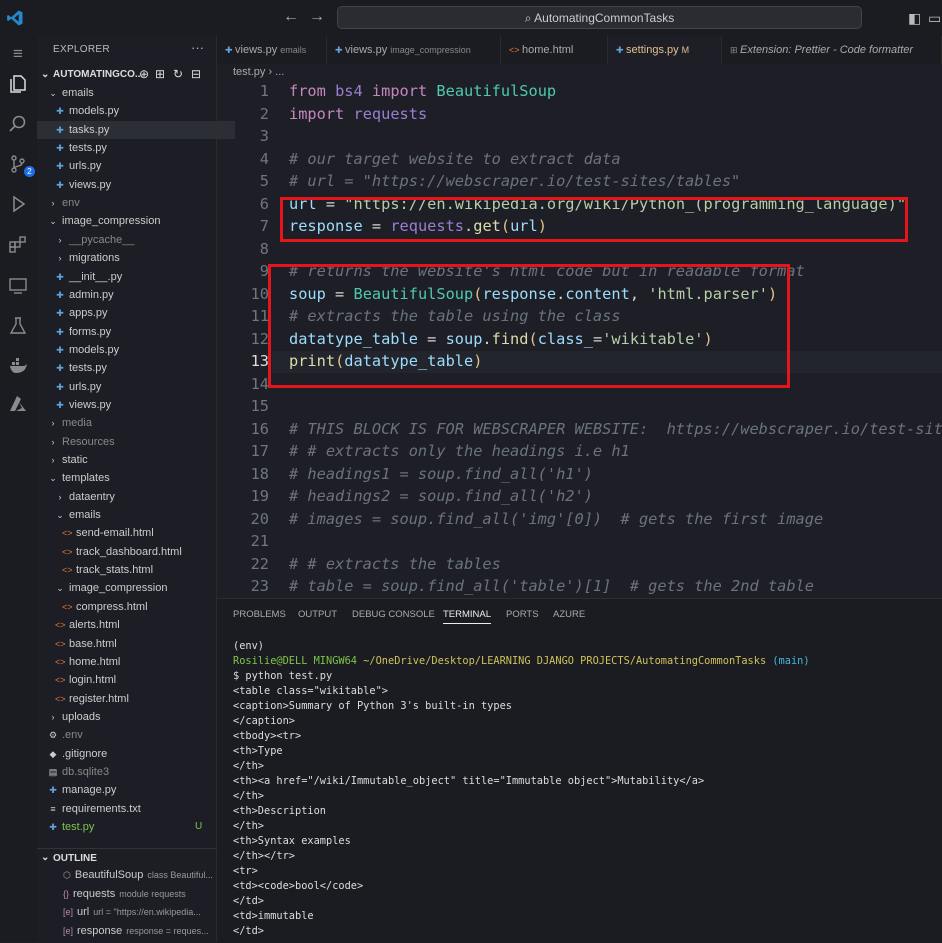  I want to click on tree-item: › __pycache__, so click(136, 240).